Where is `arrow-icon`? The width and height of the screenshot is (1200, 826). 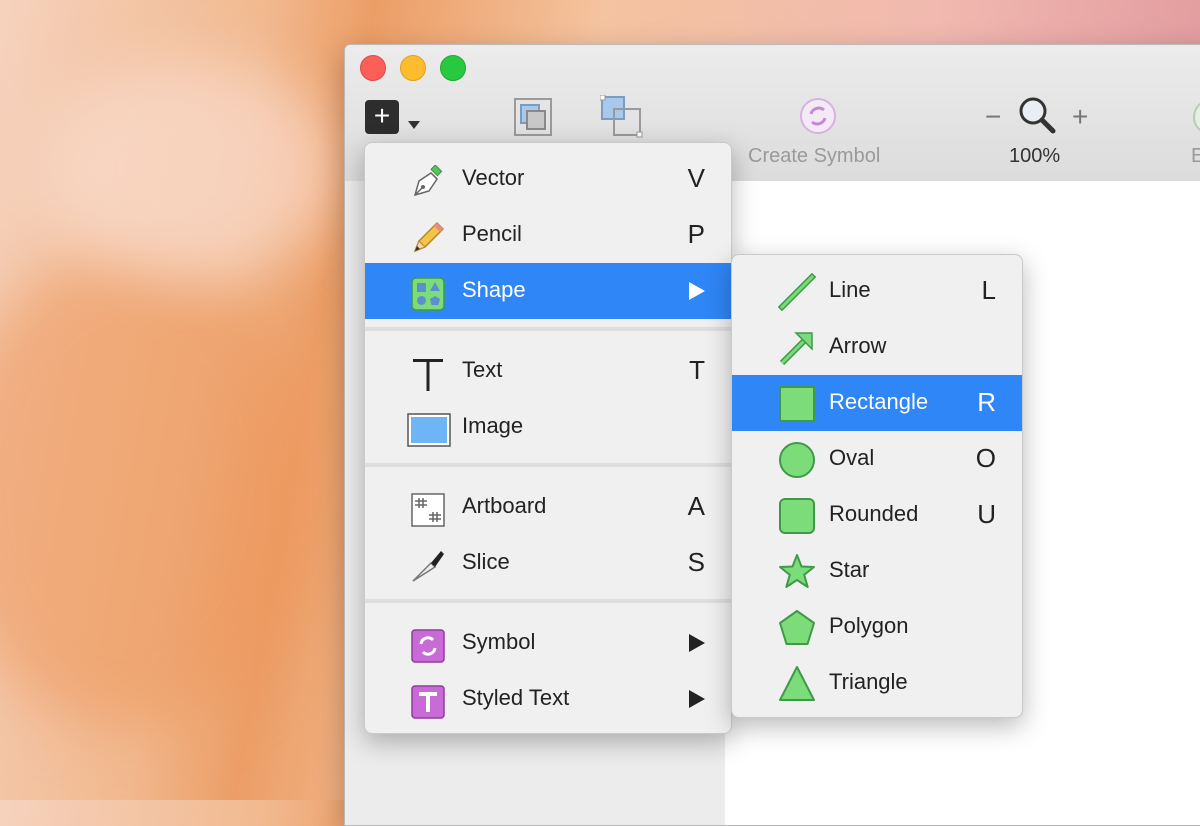 arrow-icon is located at coordinates (796, 349).